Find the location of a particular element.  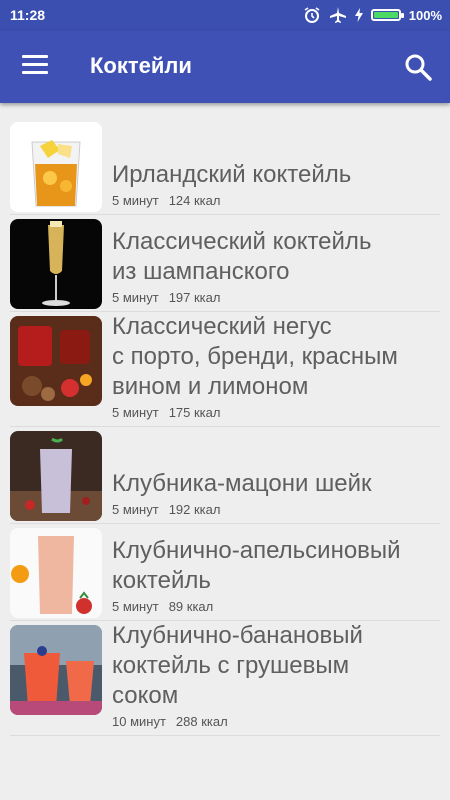

cocktail-name: Клубника-мацони шейк is located at coordinates (242, 483).